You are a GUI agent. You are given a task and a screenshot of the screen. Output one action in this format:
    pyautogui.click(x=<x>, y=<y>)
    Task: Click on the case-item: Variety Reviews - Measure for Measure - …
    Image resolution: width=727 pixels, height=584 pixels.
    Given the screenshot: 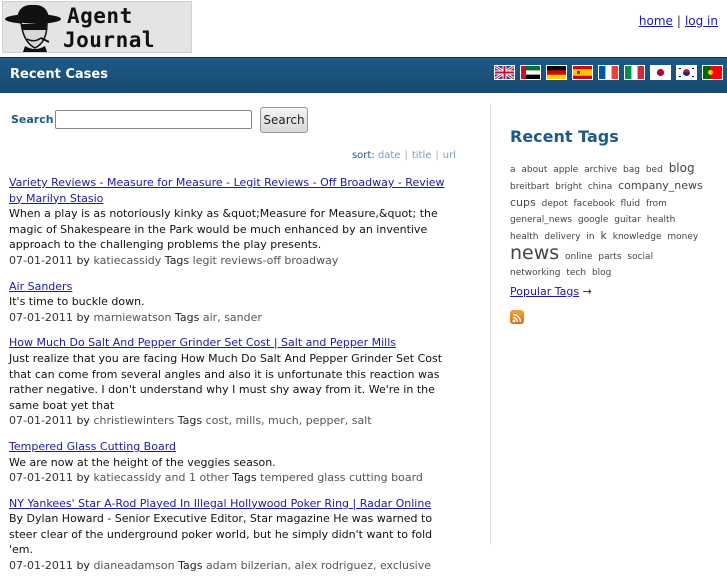 What is the action you would take?
    pyautogui.click(x=229, y=222)
    